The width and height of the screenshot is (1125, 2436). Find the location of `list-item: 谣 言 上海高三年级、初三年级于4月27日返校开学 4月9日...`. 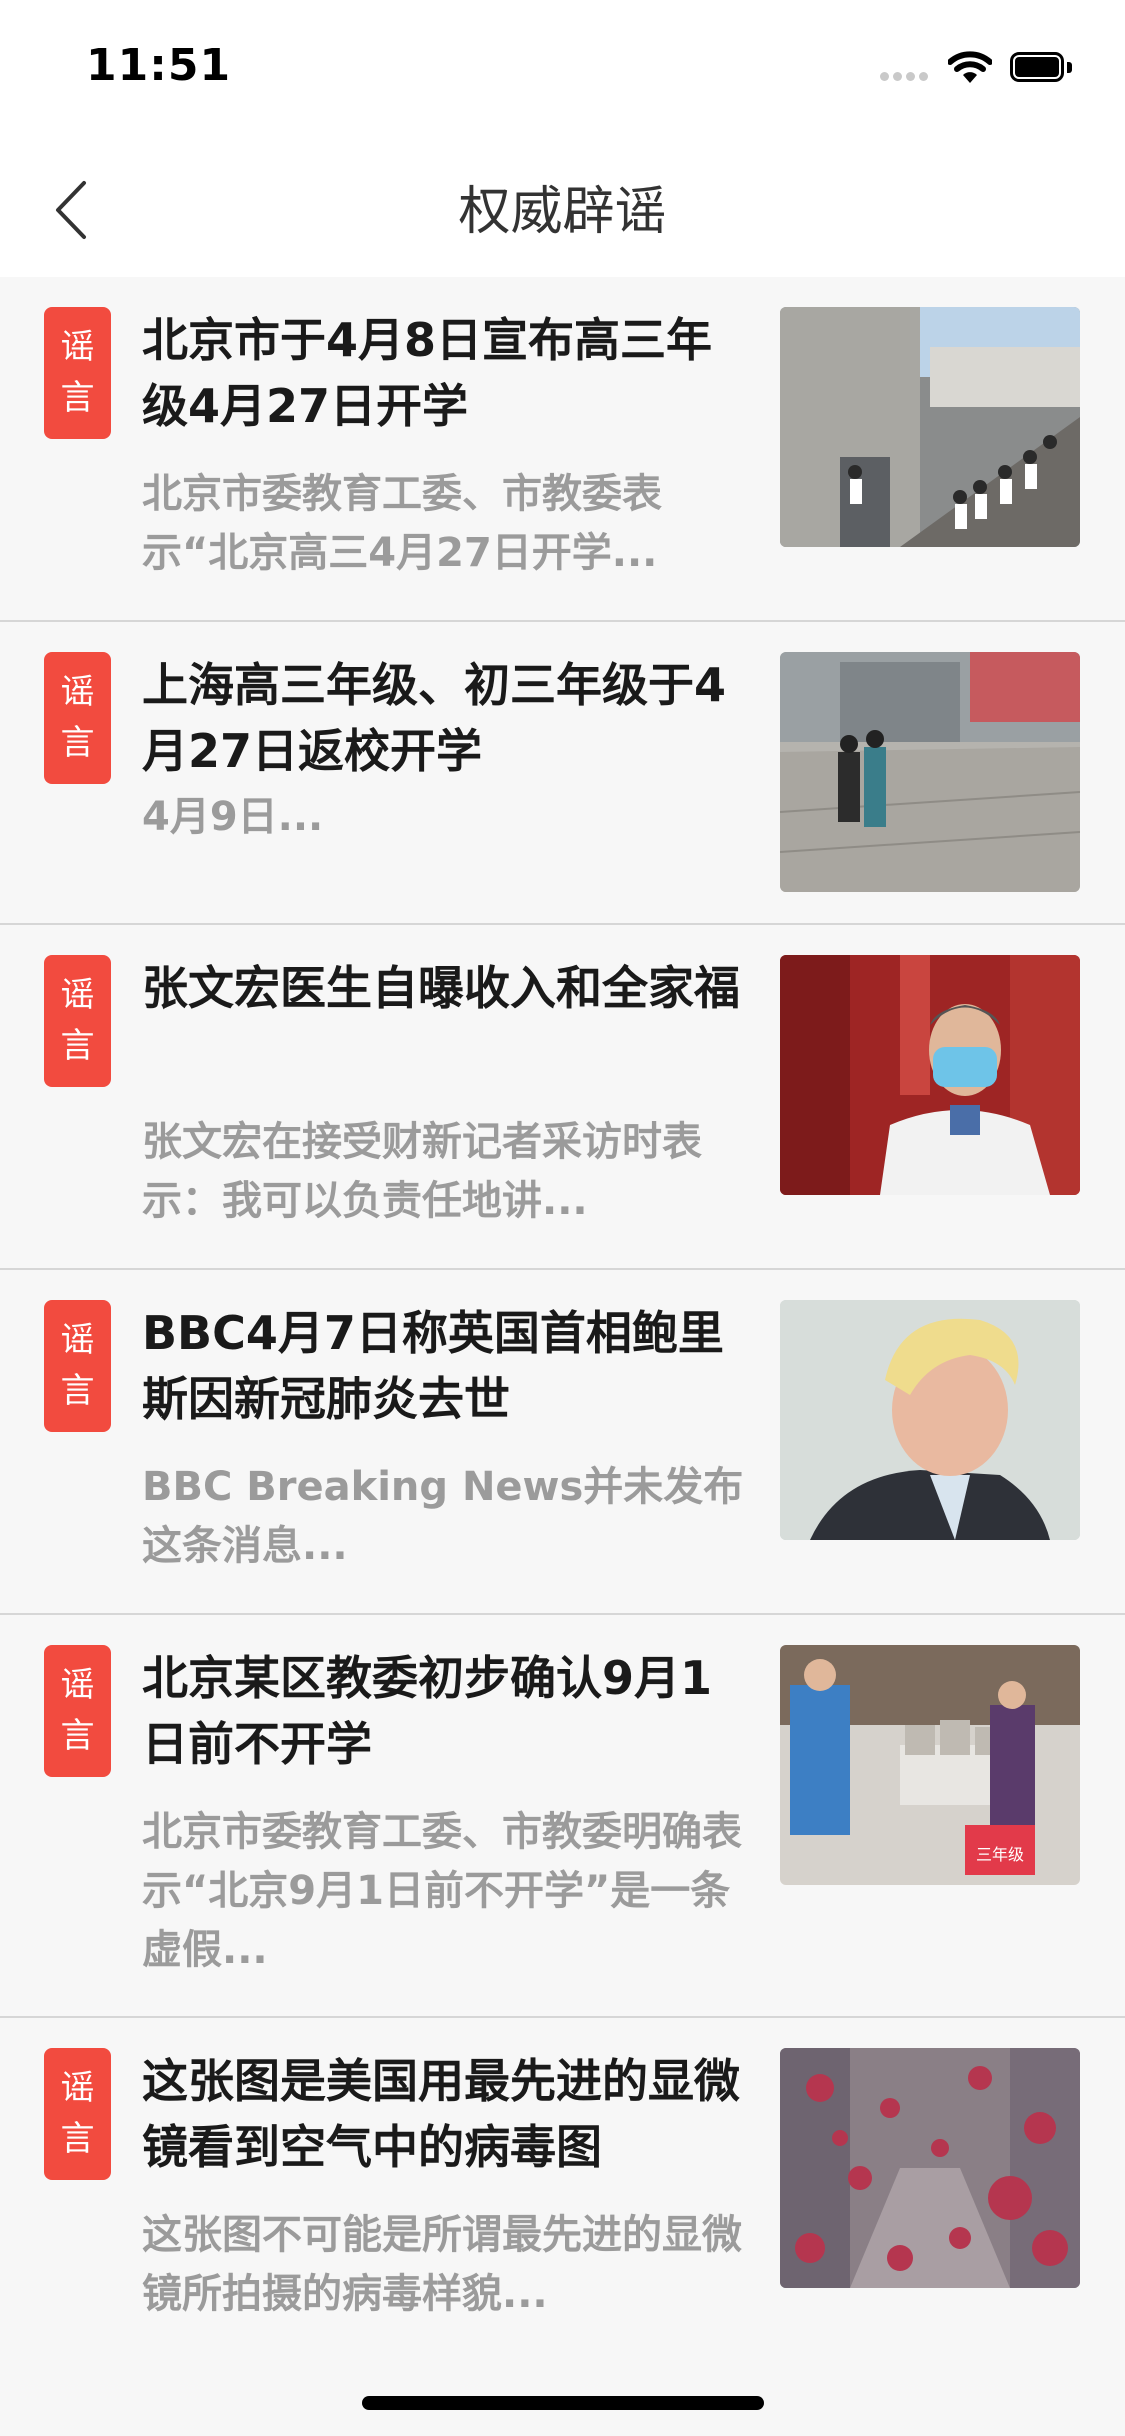

list-item: 谣 言 上海高三年级、初三年级于4月27日返校开学 4月9日... is located at coordinates (562, 773).